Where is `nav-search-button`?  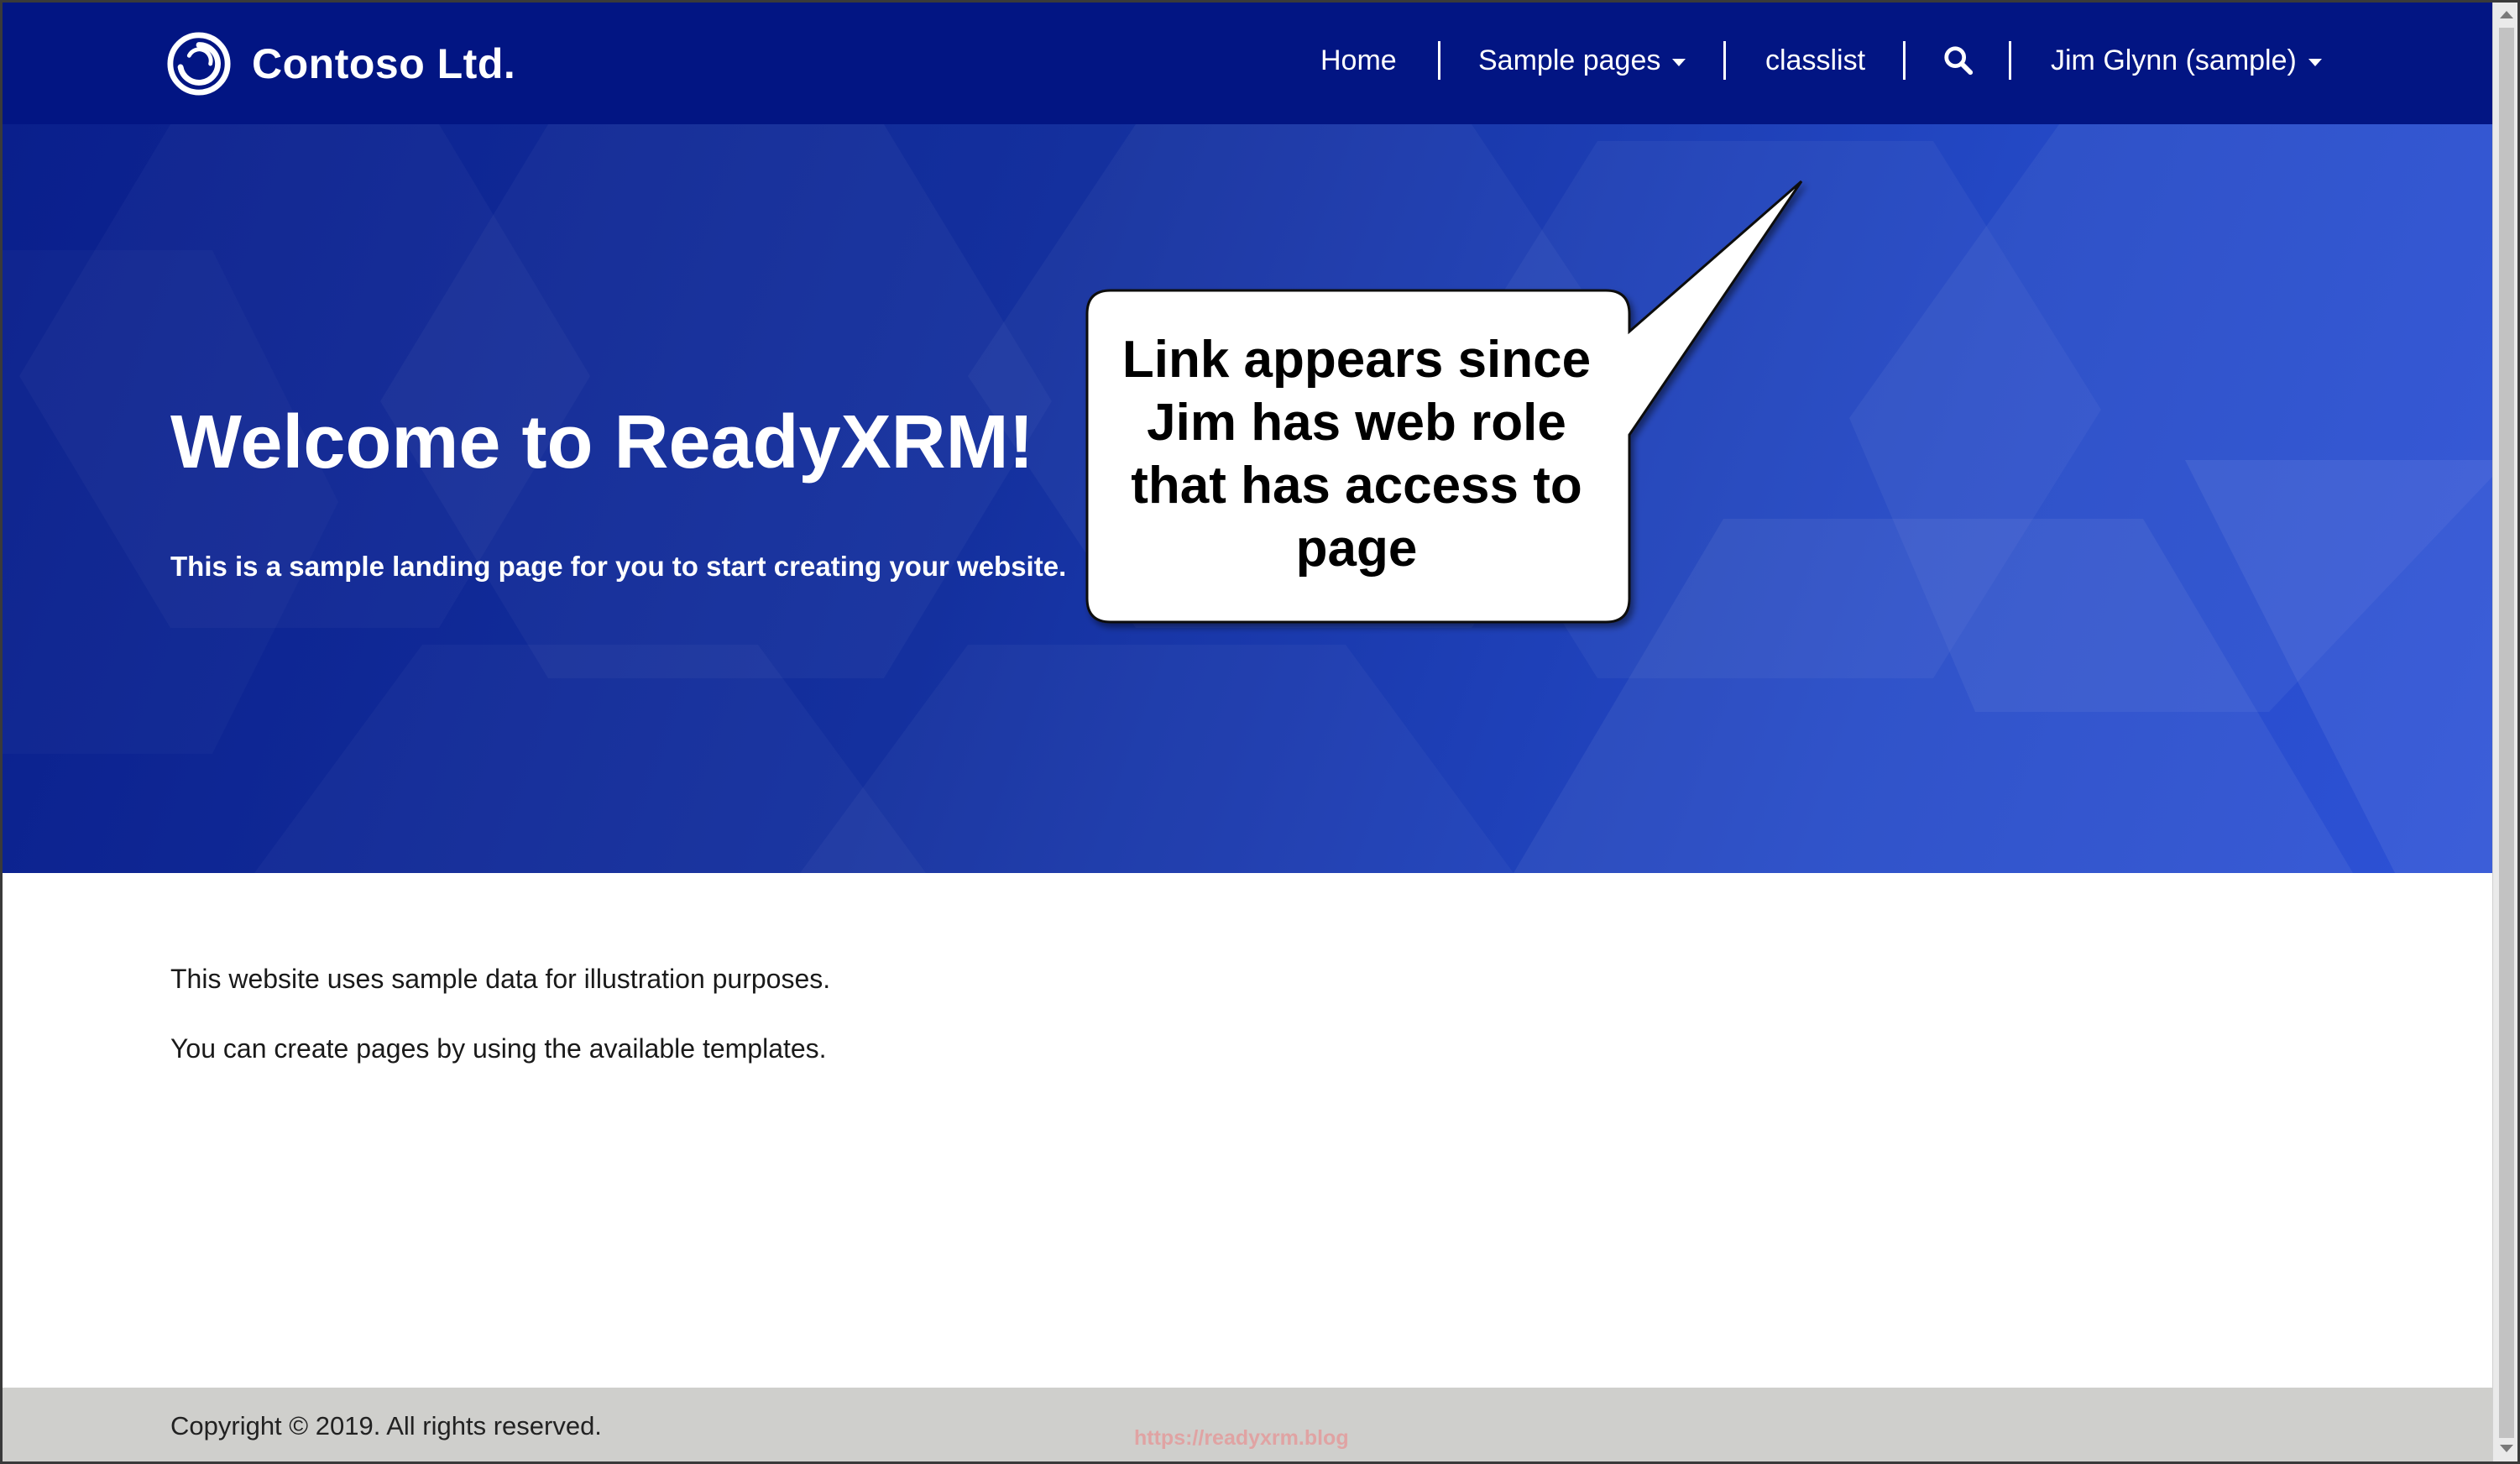 nav-search-button is located at coordinates (1958, 60).